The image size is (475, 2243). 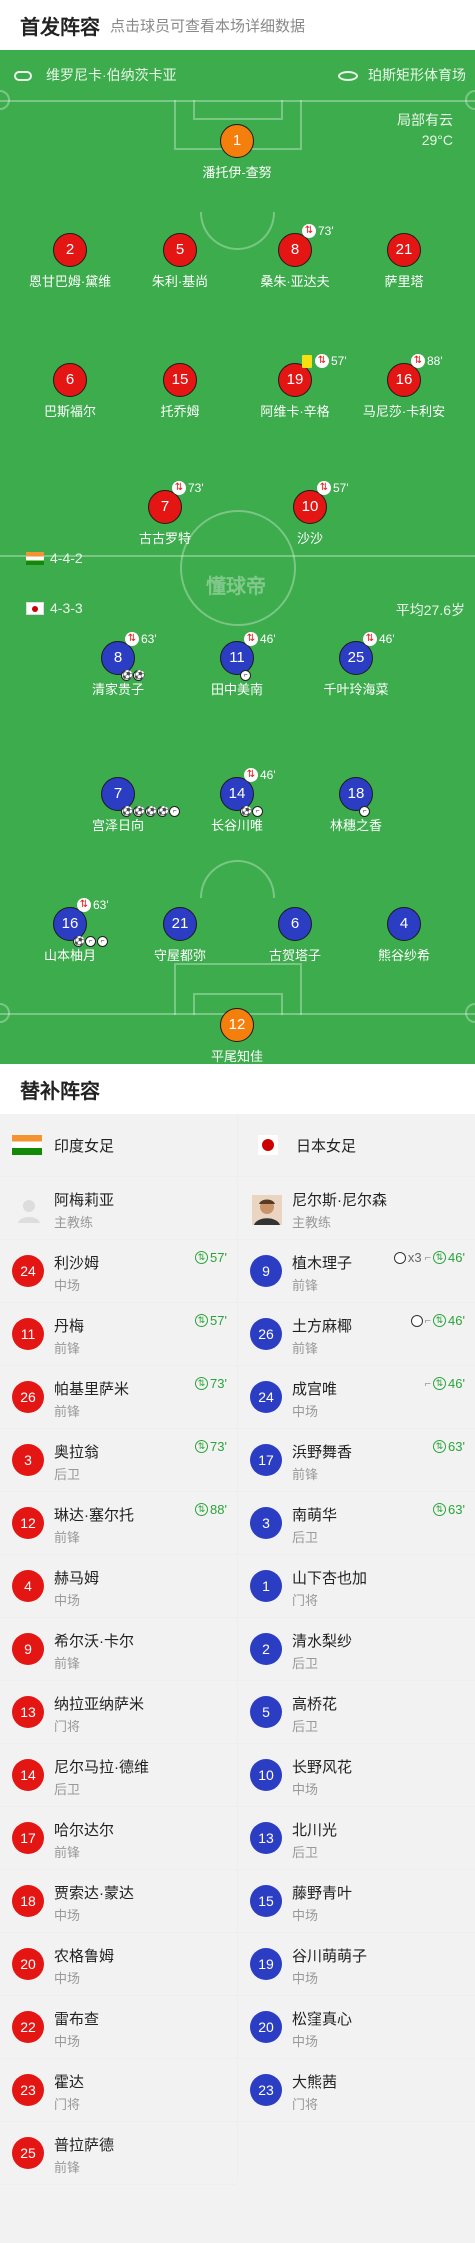 I want to click on bench-player-row: 26 帕基里萨米 前锋 ⇅ 73', so click(x=118, y=1397).